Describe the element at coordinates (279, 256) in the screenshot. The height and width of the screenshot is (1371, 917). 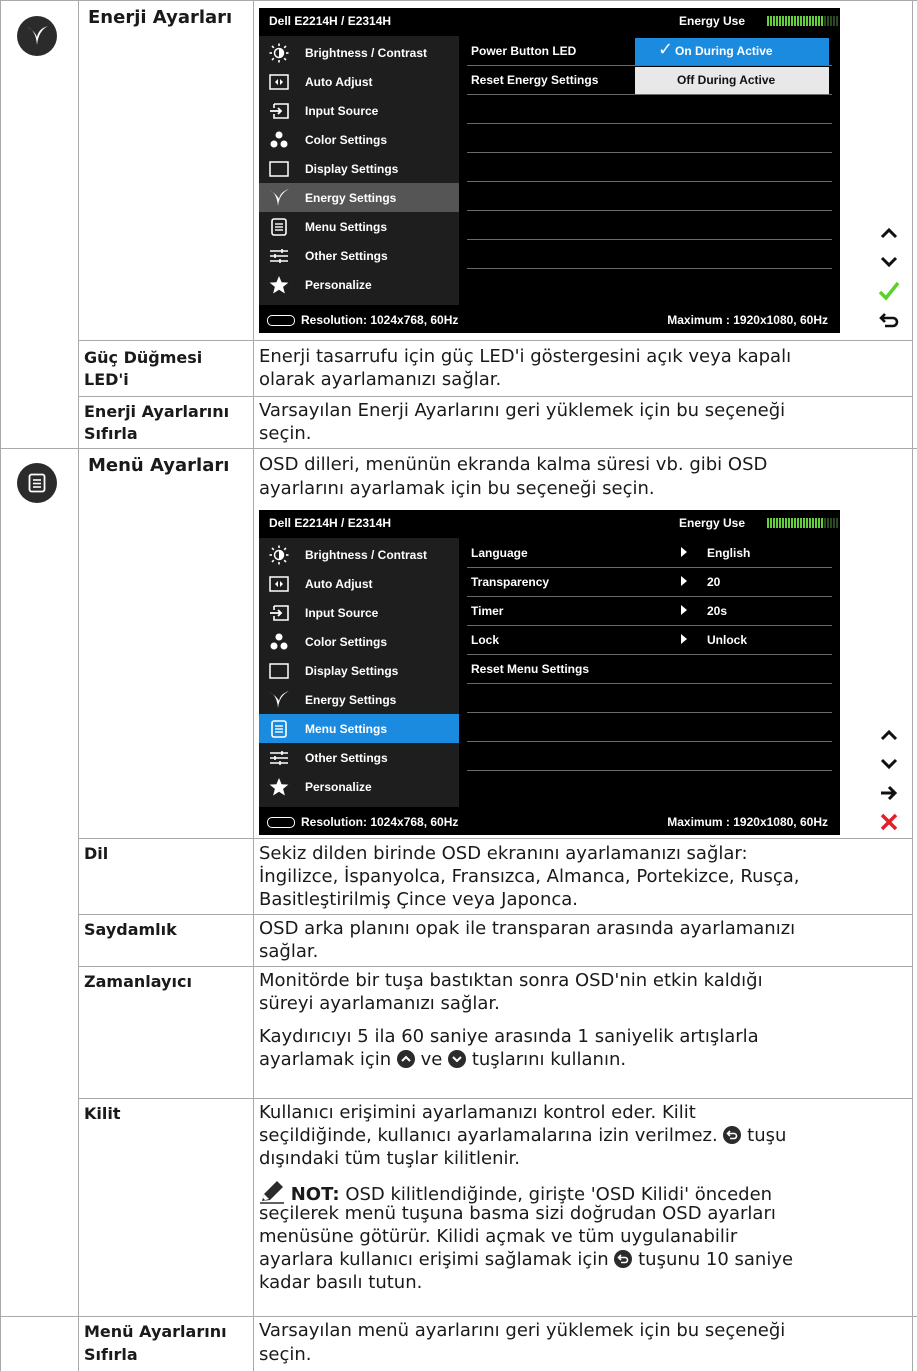
I see `other-settings-icon` at that location.